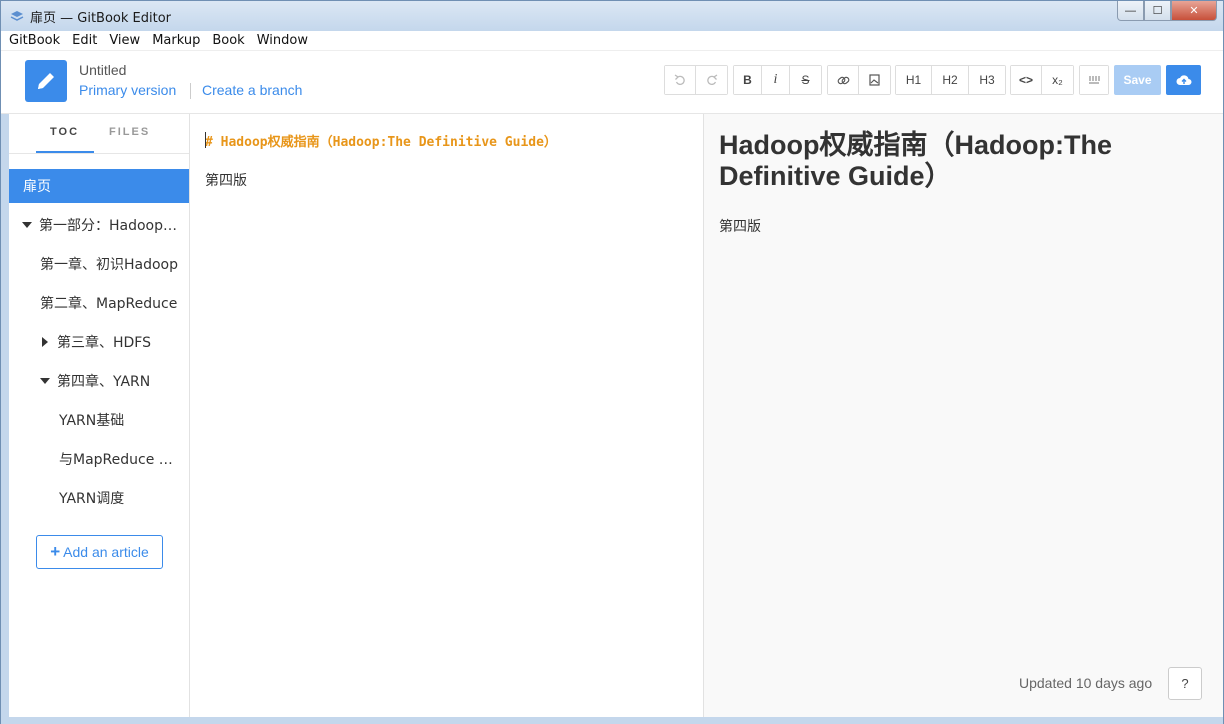 The height and width of the screenshot is (724, 1224). Describe the element at coordinates (190, 91) in the screenshot. I see `header-divider` at that location.